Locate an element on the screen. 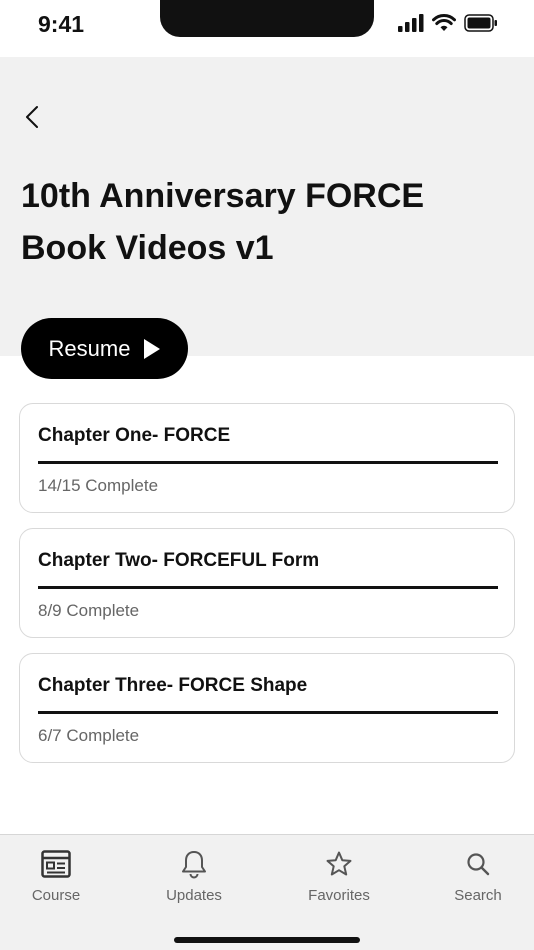  tab-search: Search is located at coordinates (478, 879).